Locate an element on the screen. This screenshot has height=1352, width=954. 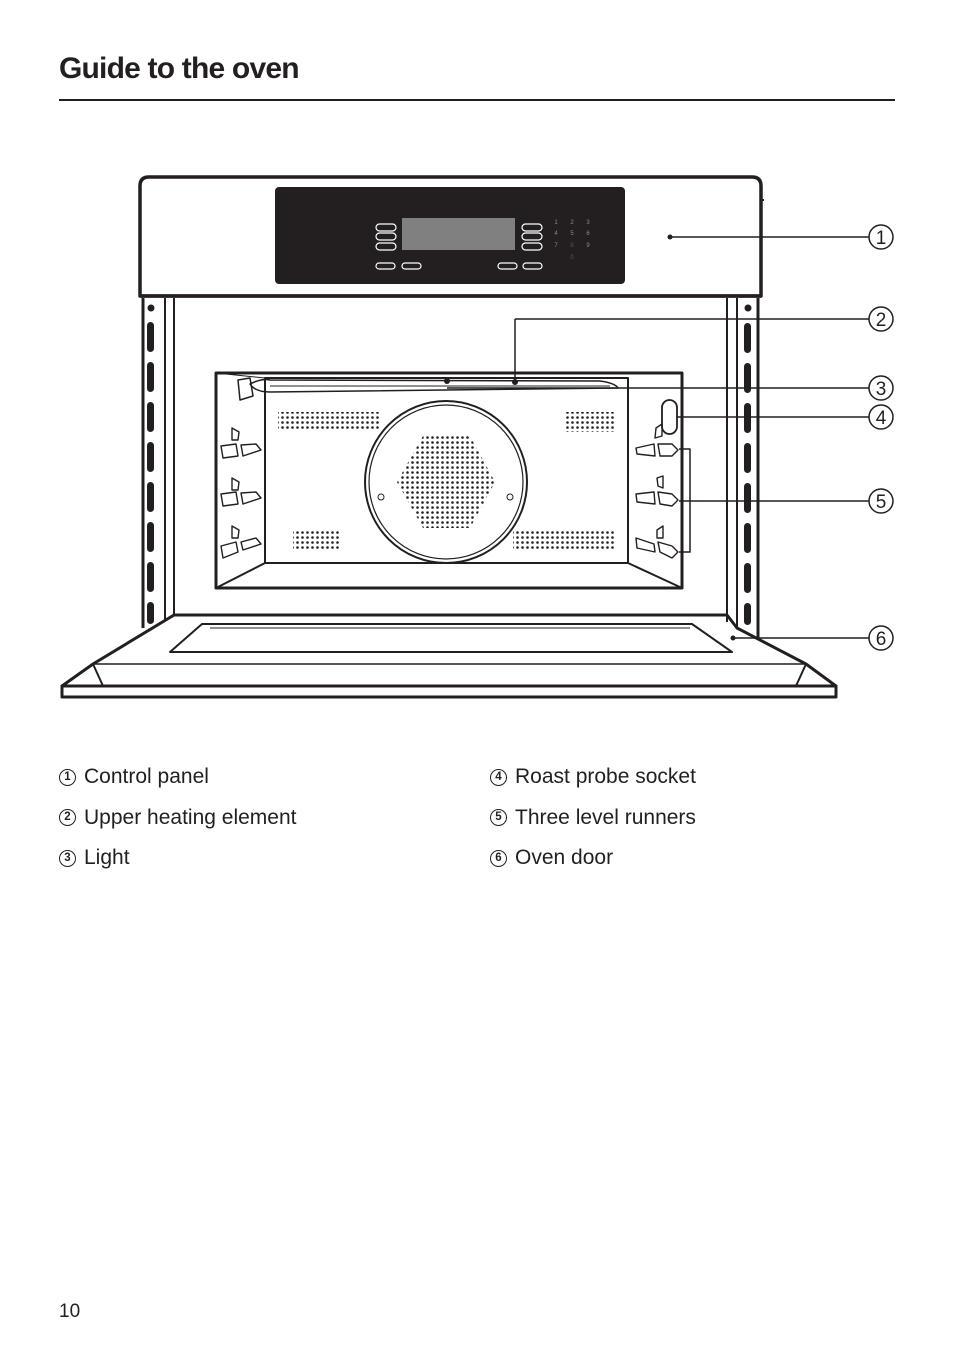
callout-5: 5 is located at coordinates (881, 501).